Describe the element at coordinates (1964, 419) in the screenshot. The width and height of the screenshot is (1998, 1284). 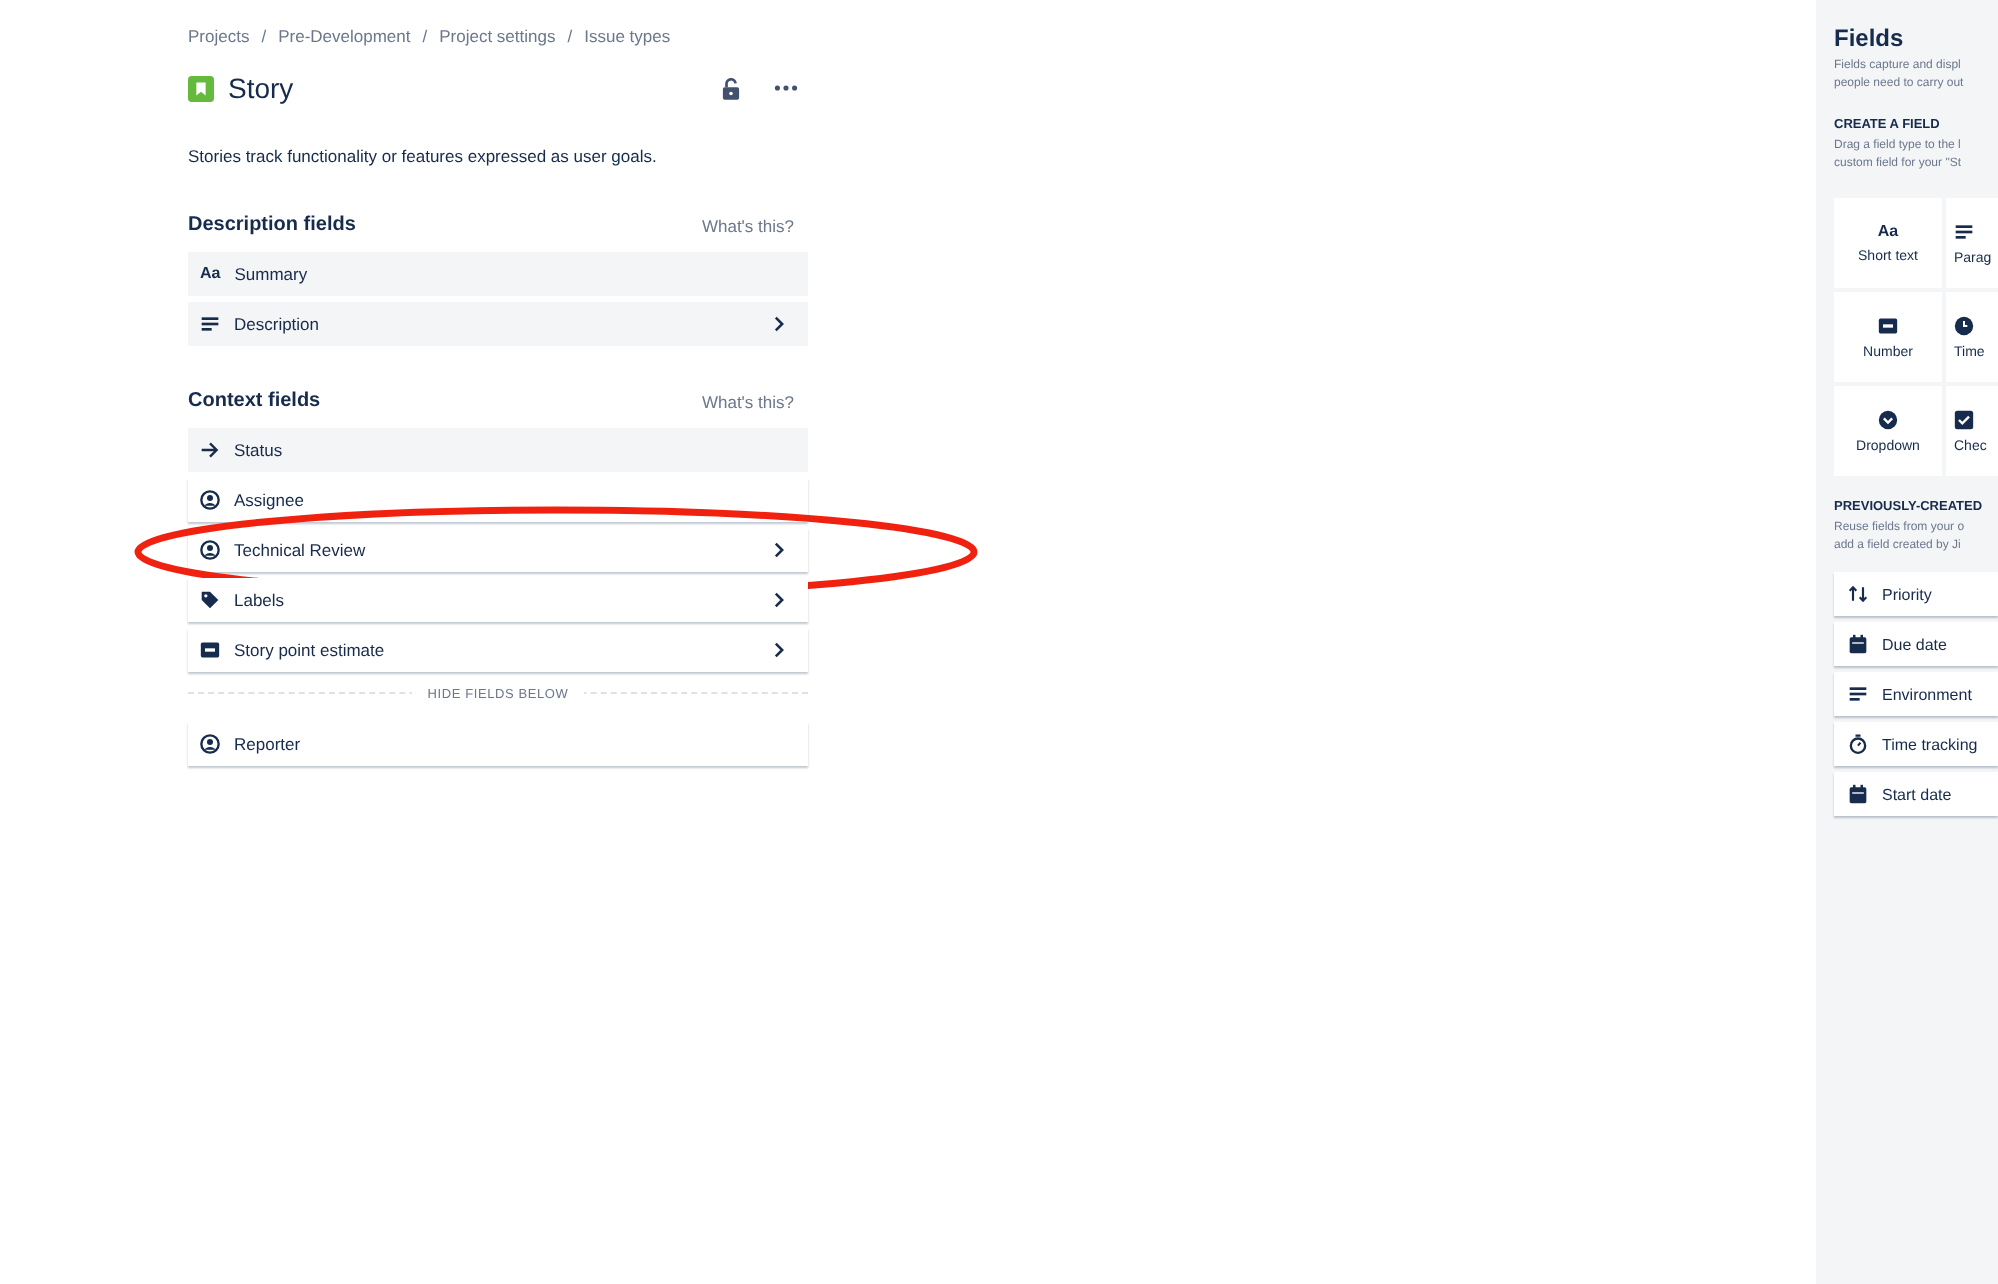
I see `checkbox-icon` at that location.